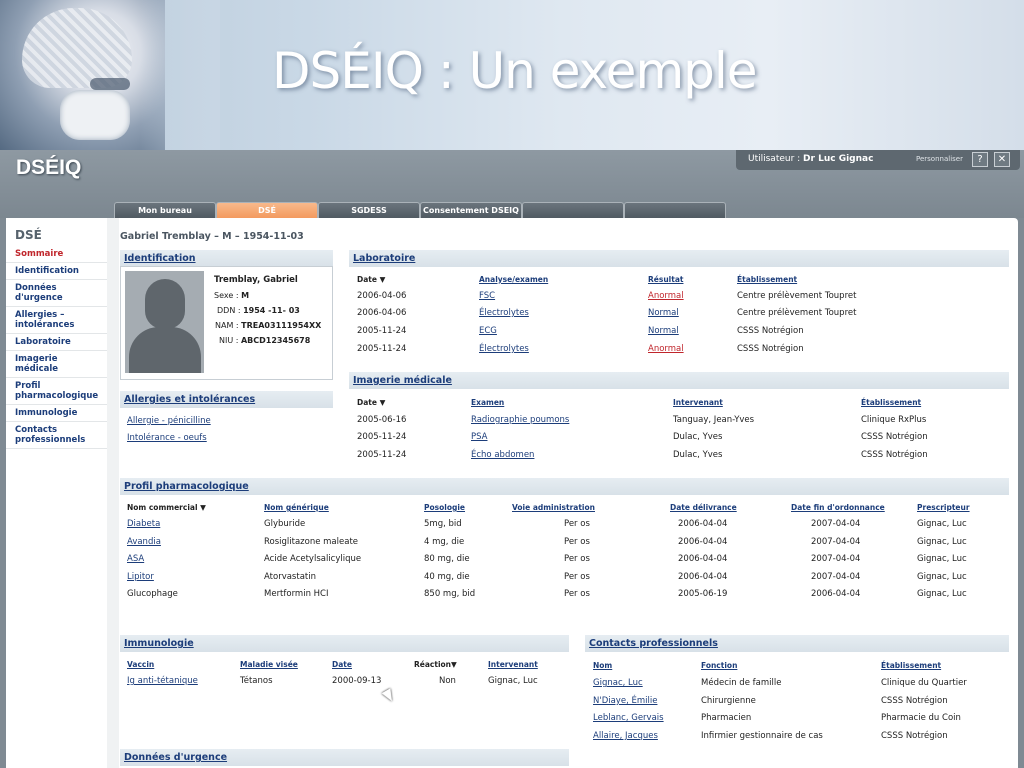  I want to click on ct-col-etablissement: Établissement, so click(911, 665).